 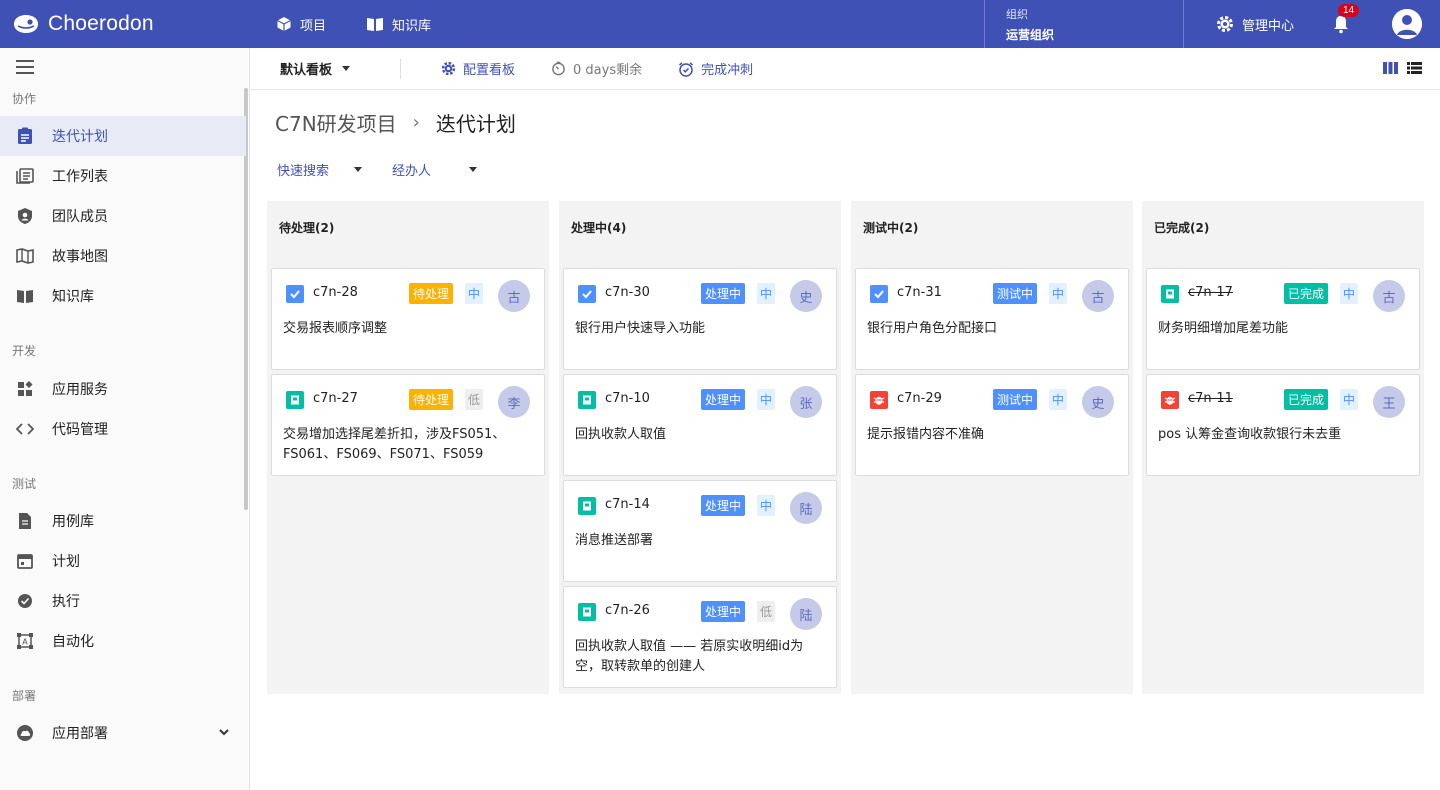 What do you see at coordinates (1283, 319) in the screenshot?
I see `issue-card: c7n-17 已完成中古财务明细增加尾差功能` at bounding box center [1283, 319].